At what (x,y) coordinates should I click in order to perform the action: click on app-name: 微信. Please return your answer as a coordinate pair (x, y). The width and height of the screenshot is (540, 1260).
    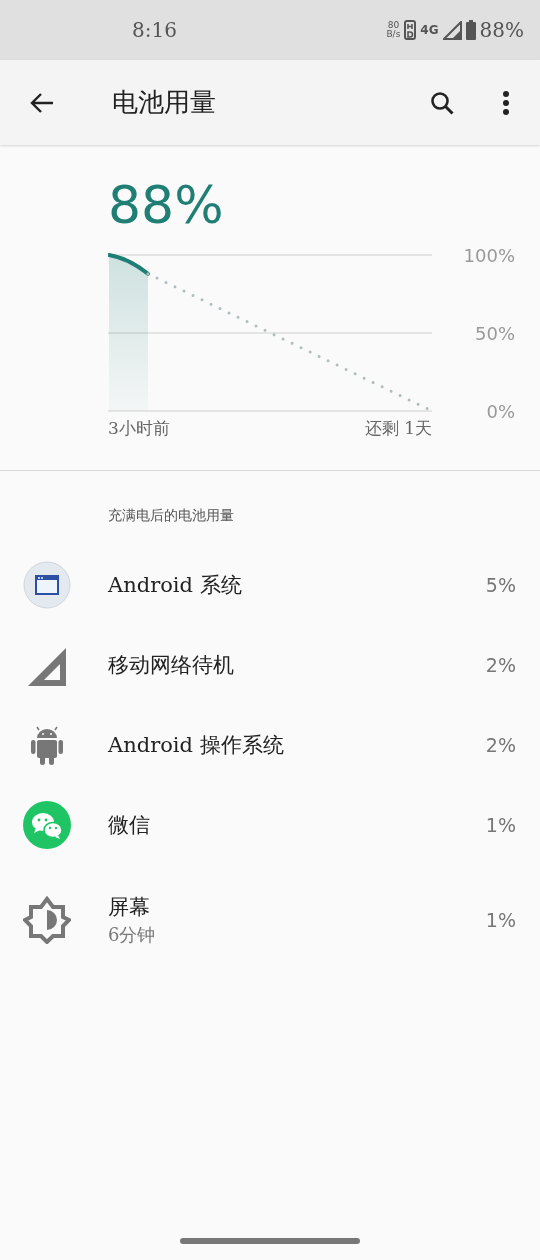
    Looking at the image, I should click on (129, 825).